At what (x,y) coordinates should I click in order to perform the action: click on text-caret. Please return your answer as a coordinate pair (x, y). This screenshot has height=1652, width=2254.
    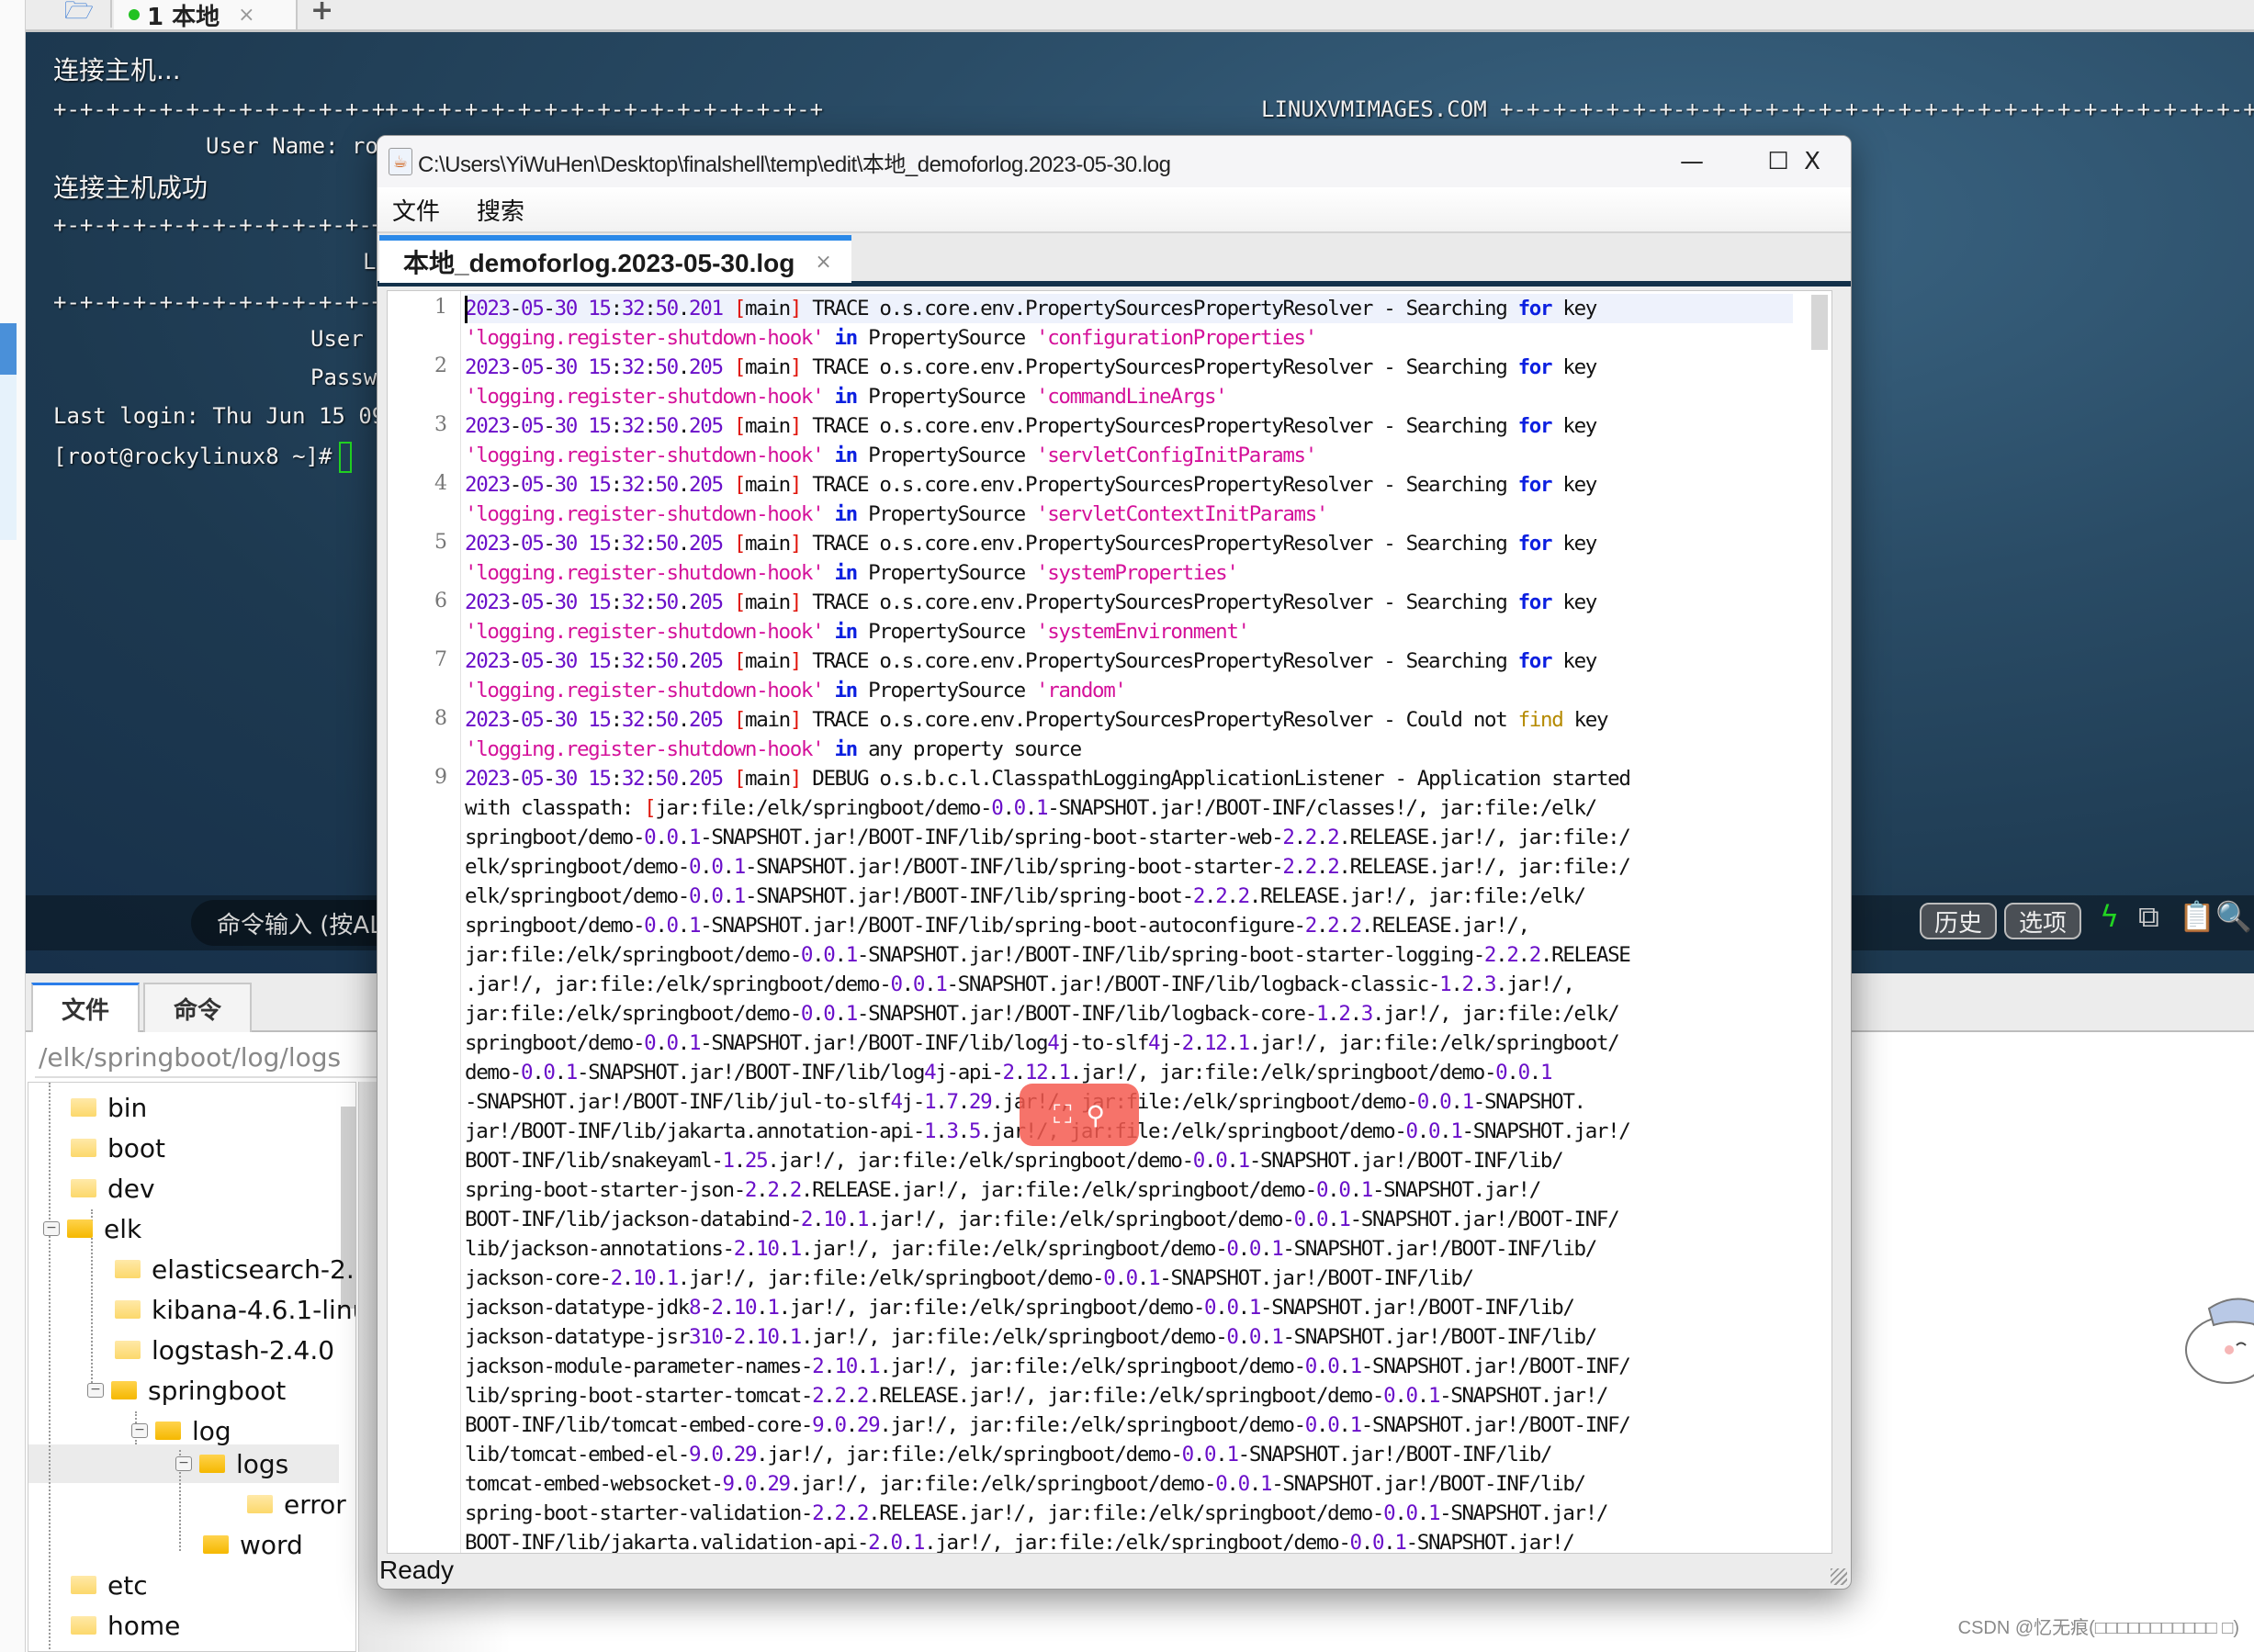
    Looking at the image, I should click on (466, 309).